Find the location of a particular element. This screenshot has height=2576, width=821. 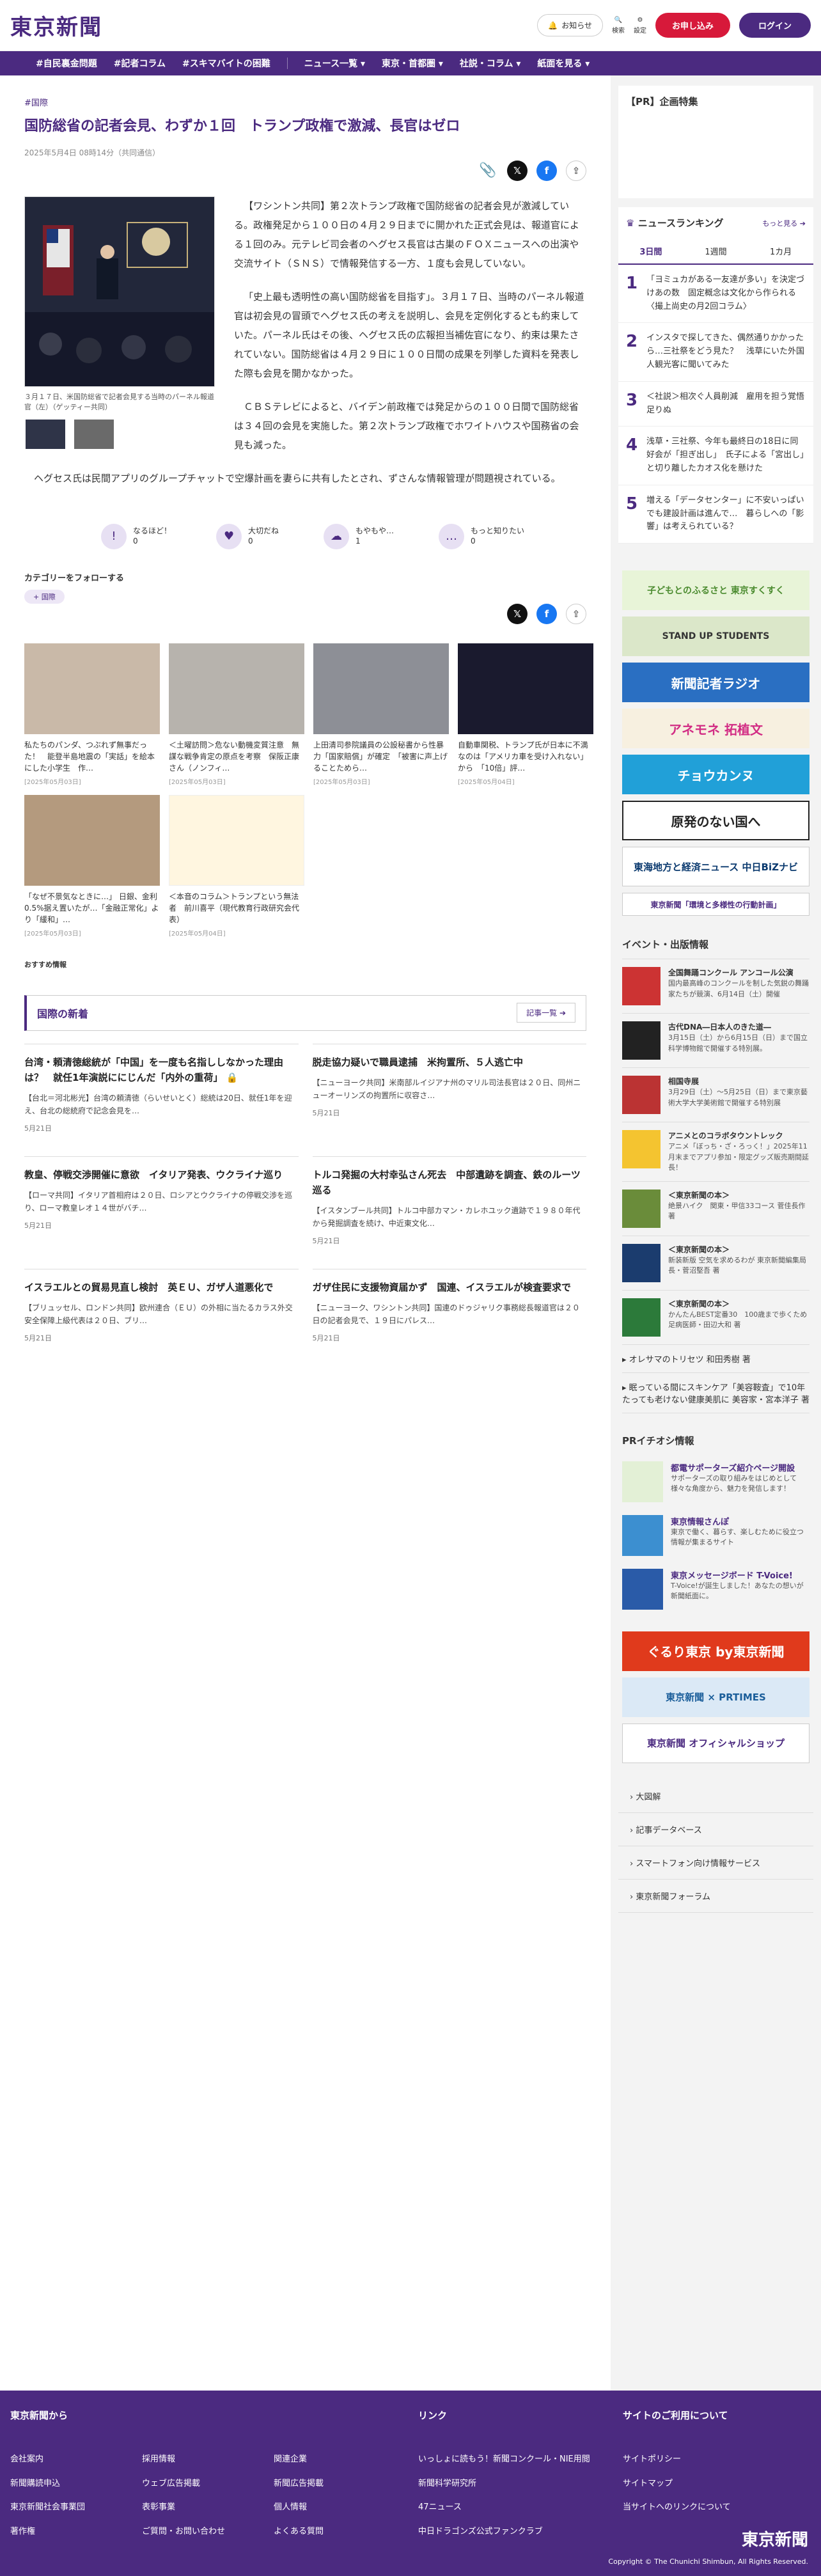

pr-info-item: 東京情報さんぽ 東京で働く、暮らす、楽しむために役立つ情報が集まるサイト is located at coordinates (716, 1535).